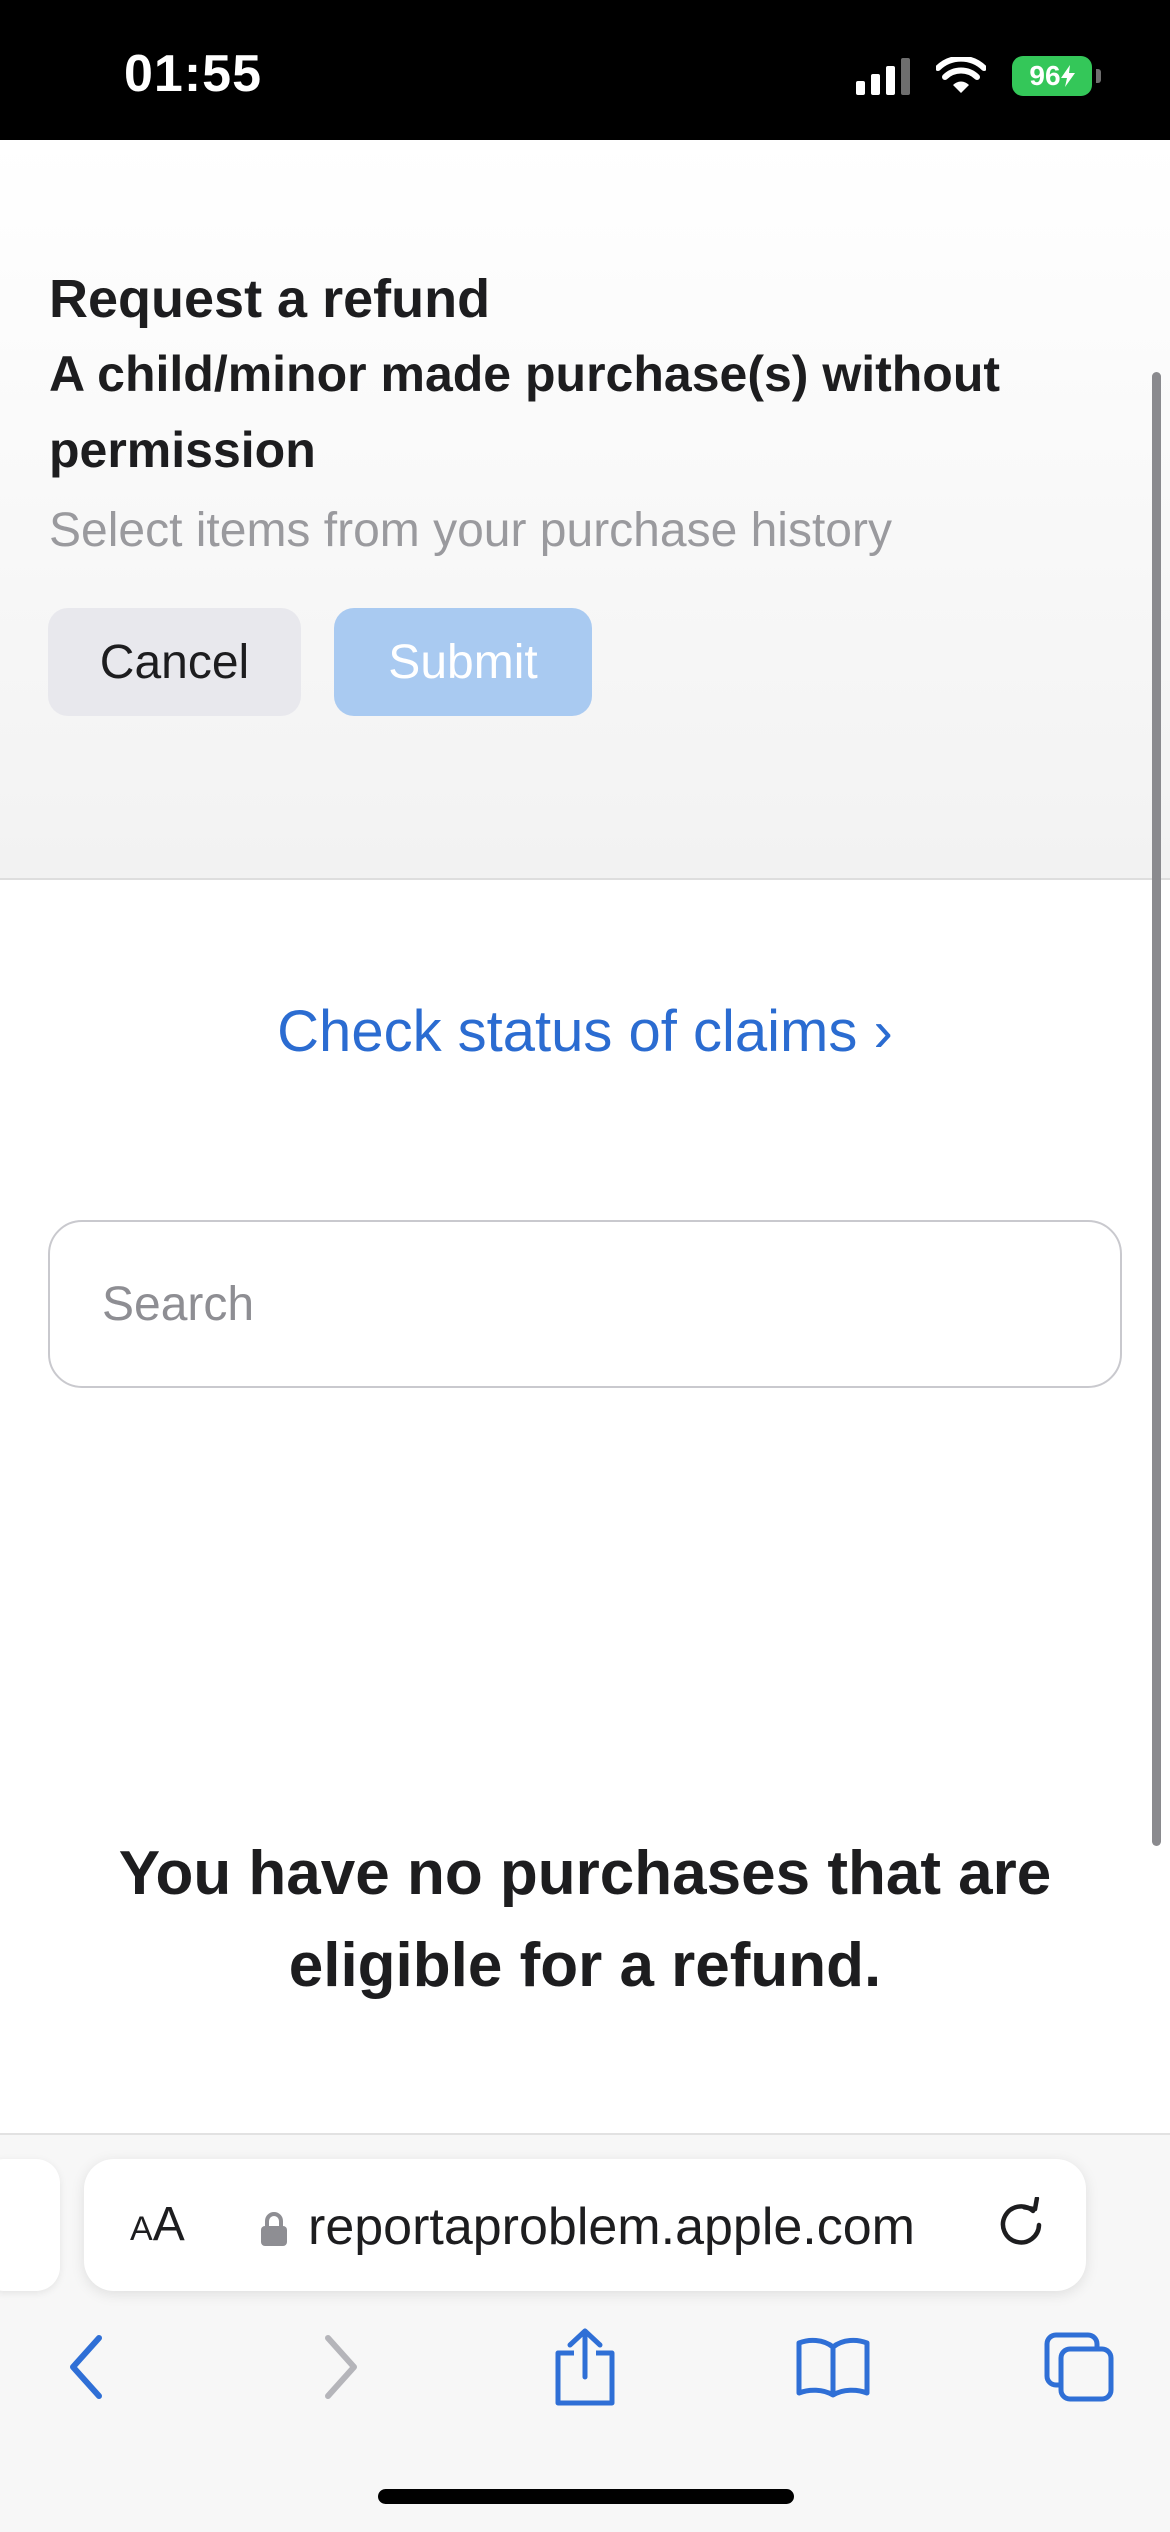  Describe the element at coordinates (585, 1031) in the screenshot. I see `check-status-link: Check status of claims ›` at that location.